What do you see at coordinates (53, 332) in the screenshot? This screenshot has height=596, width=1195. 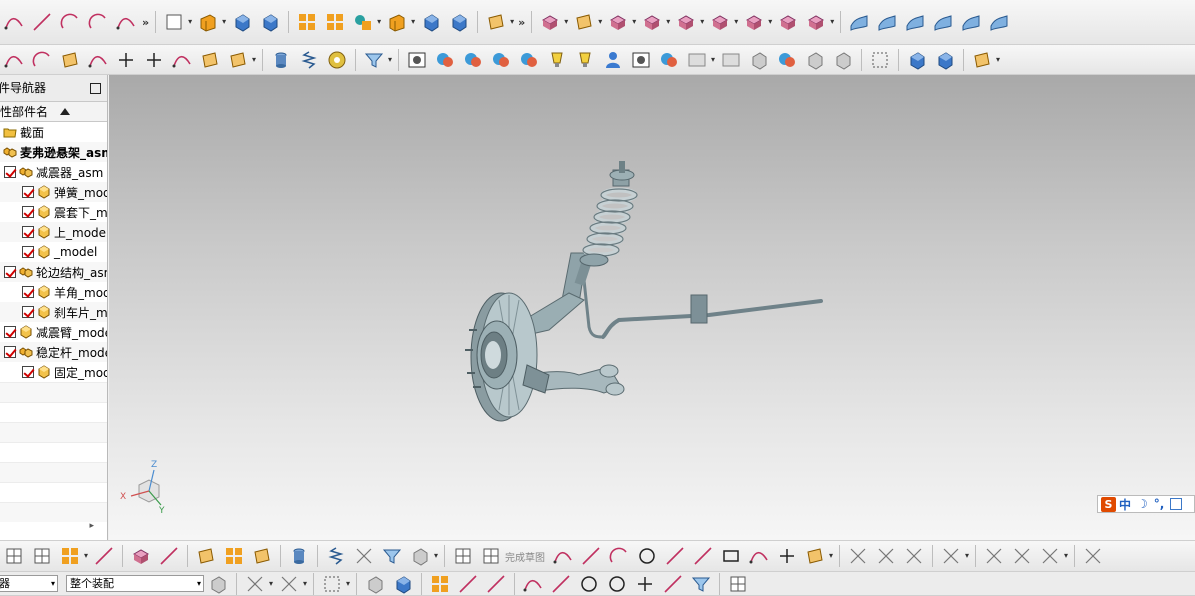 I see `tree-node: 减震臂_model` at bounding box center [53, 332].